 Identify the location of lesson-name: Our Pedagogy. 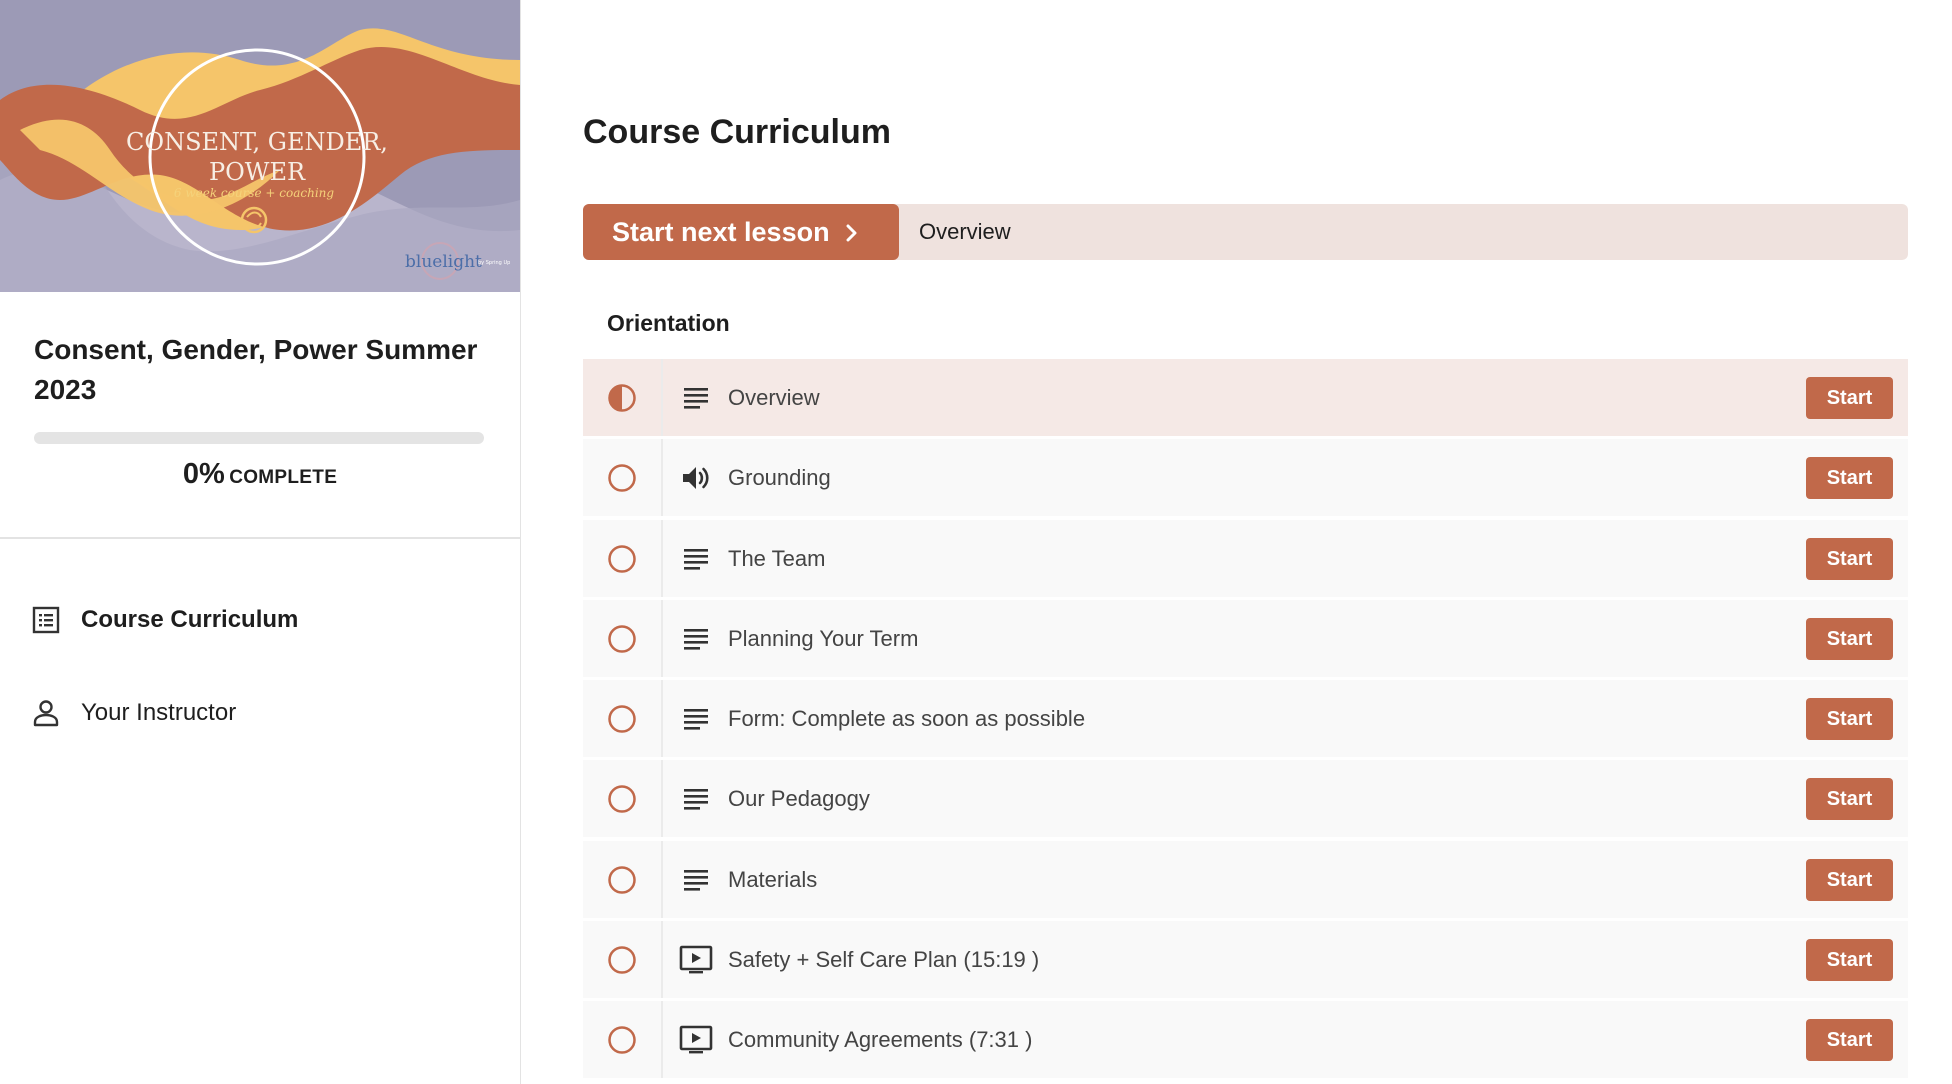
(799, 799).